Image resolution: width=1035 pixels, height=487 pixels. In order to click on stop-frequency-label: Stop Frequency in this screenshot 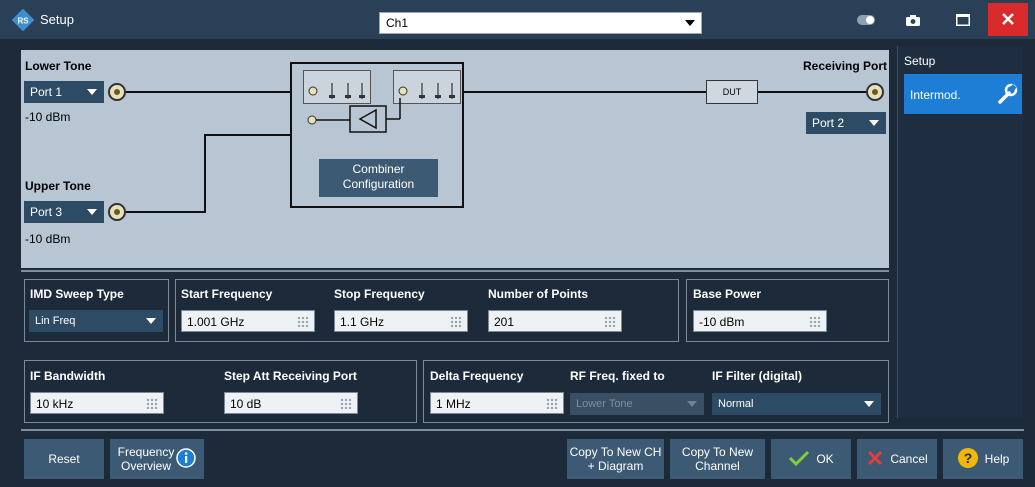, I will do `click(379, 294)`.